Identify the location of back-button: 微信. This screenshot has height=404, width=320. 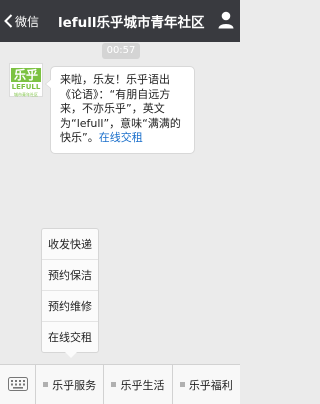
(21, 21).